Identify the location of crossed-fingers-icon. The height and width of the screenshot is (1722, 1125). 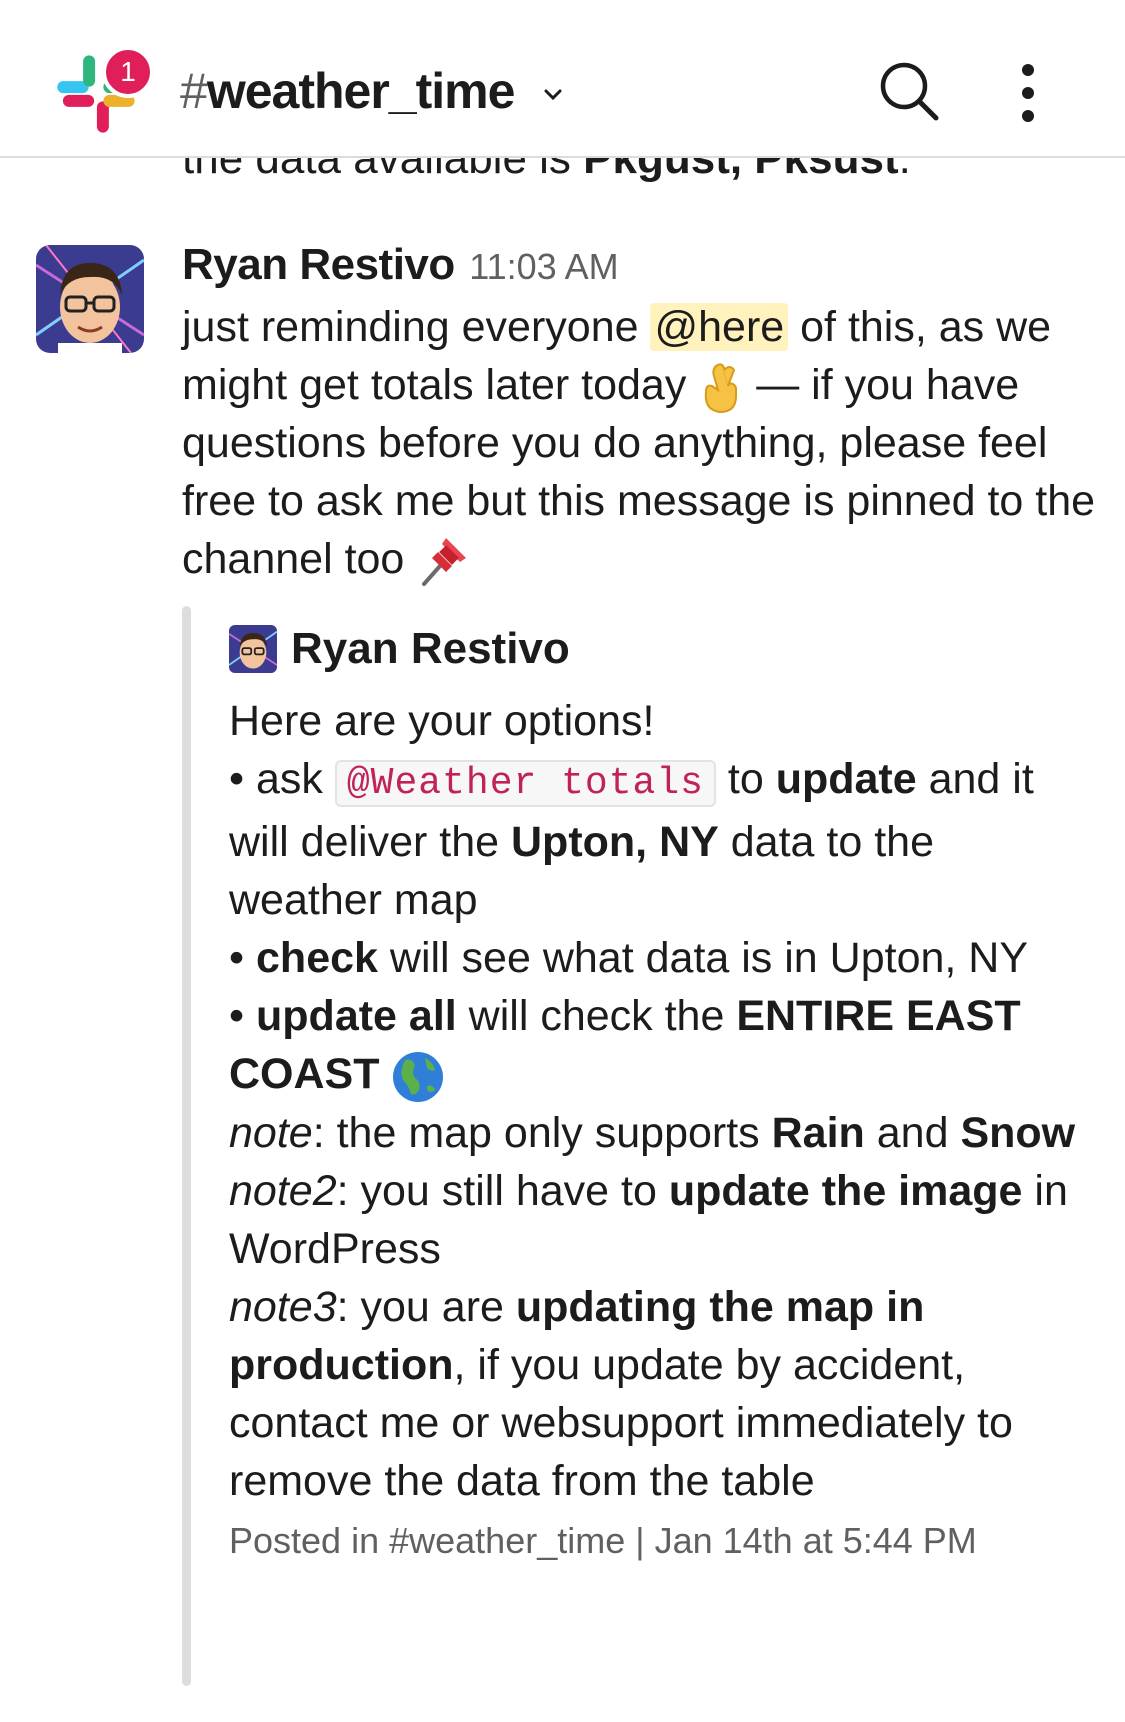
(721, 388).